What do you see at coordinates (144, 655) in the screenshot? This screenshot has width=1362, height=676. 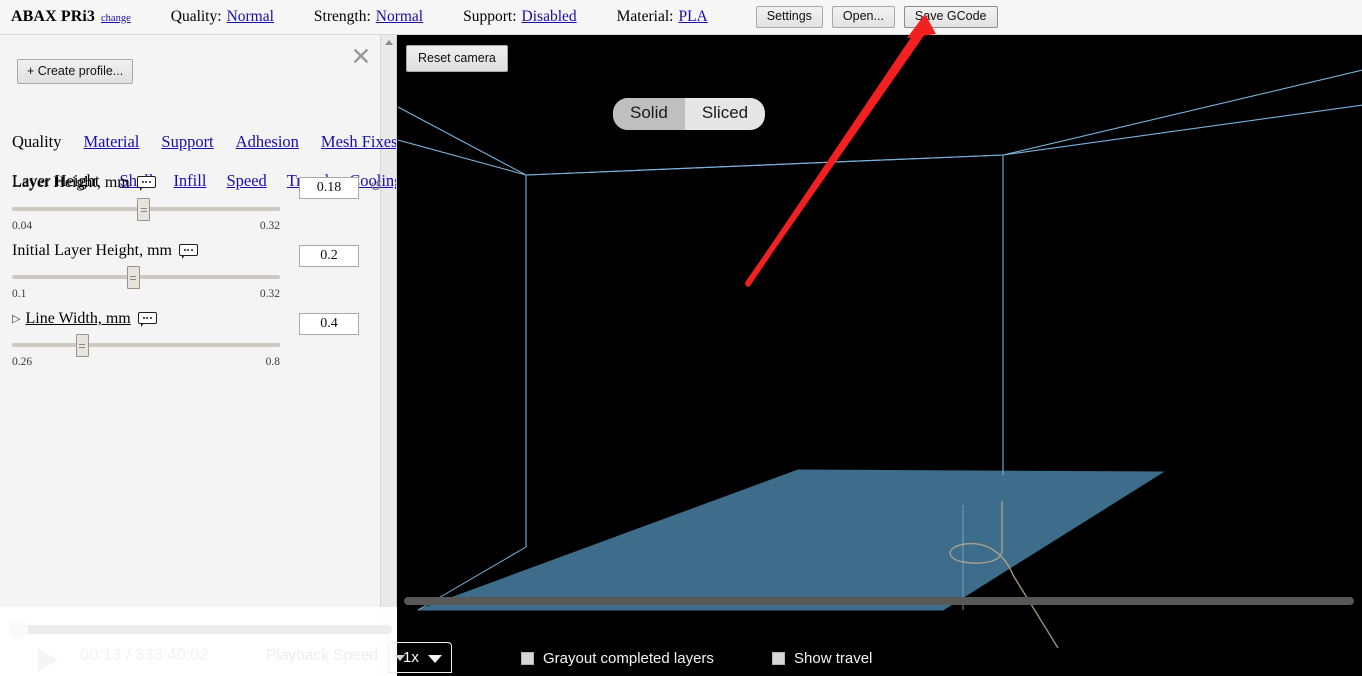 I see `playback-time: 00:13 / 333:40:02` at bounding box center [144, 655].